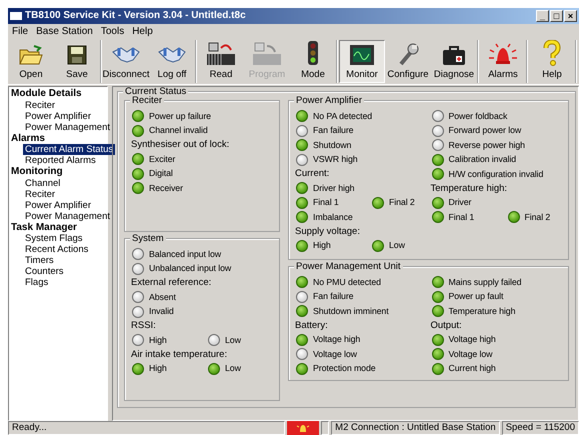 The width and height of the screenshot is (579, 435). What do you see at coordinates (313, 53) in the screenshot?
I see `traffic-light-icon` at bounding box center [313, 53].